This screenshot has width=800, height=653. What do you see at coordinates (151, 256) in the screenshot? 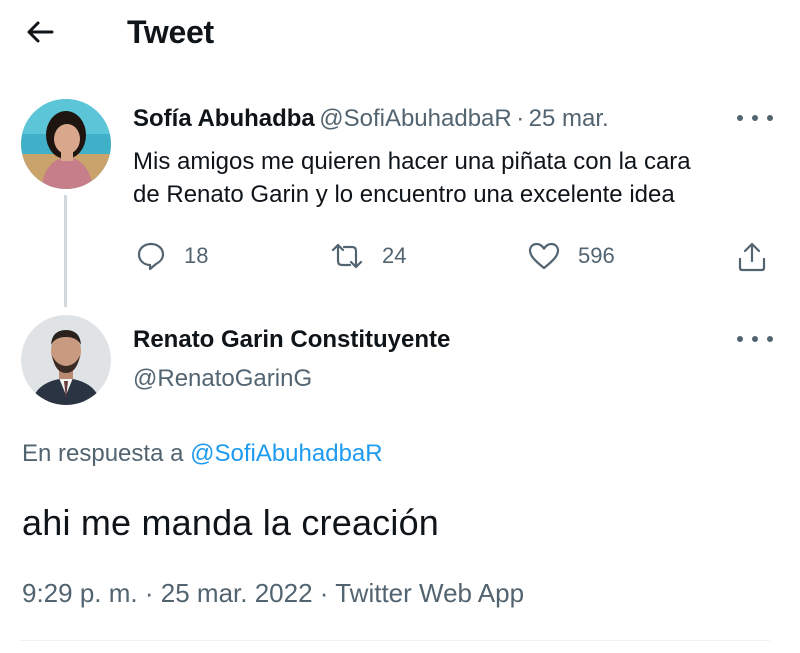
I see `reply-icon` at bounding box center [151, 256].